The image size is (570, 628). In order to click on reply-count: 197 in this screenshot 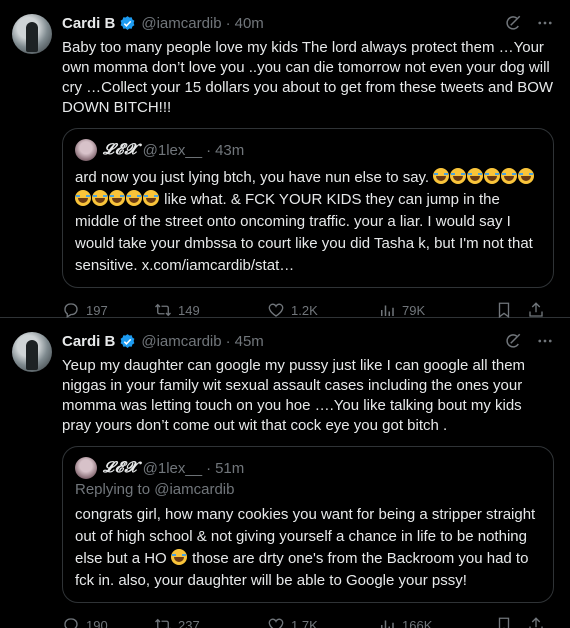, I will do `click(97, 310)`.